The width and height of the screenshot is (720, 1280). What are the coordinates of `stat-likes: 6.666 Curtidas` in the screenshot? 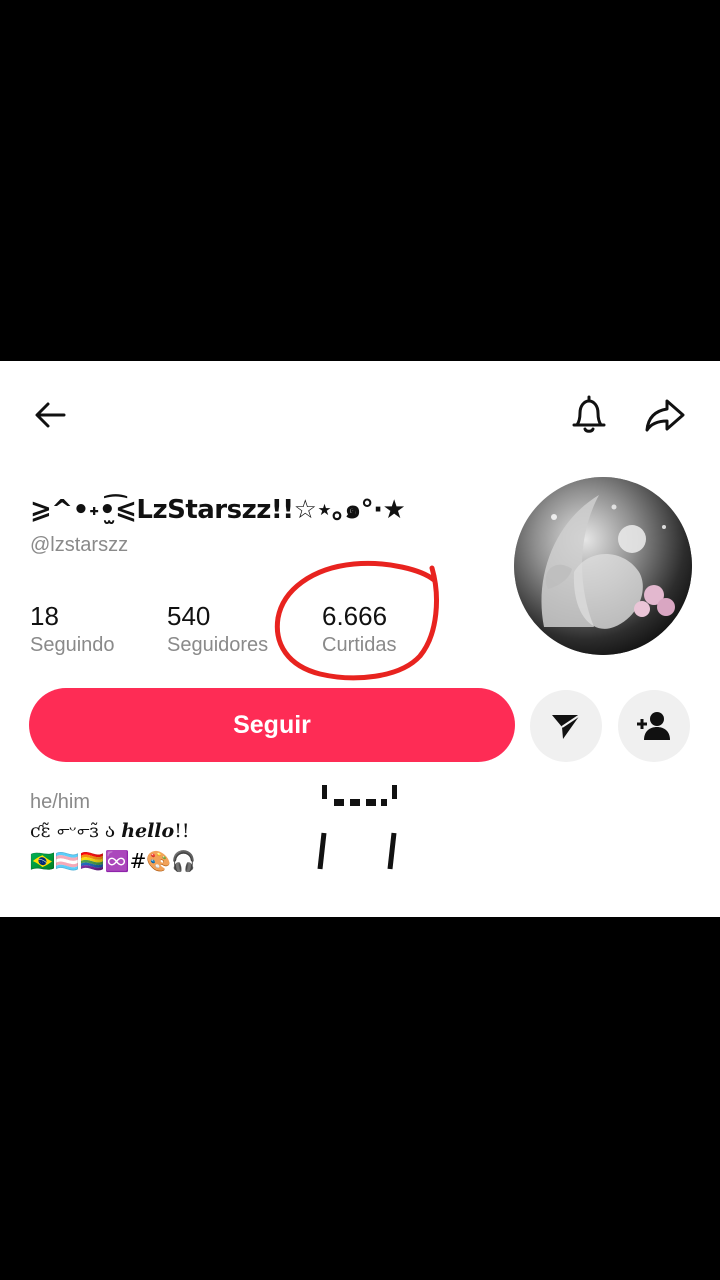 It's located at (359, 630).